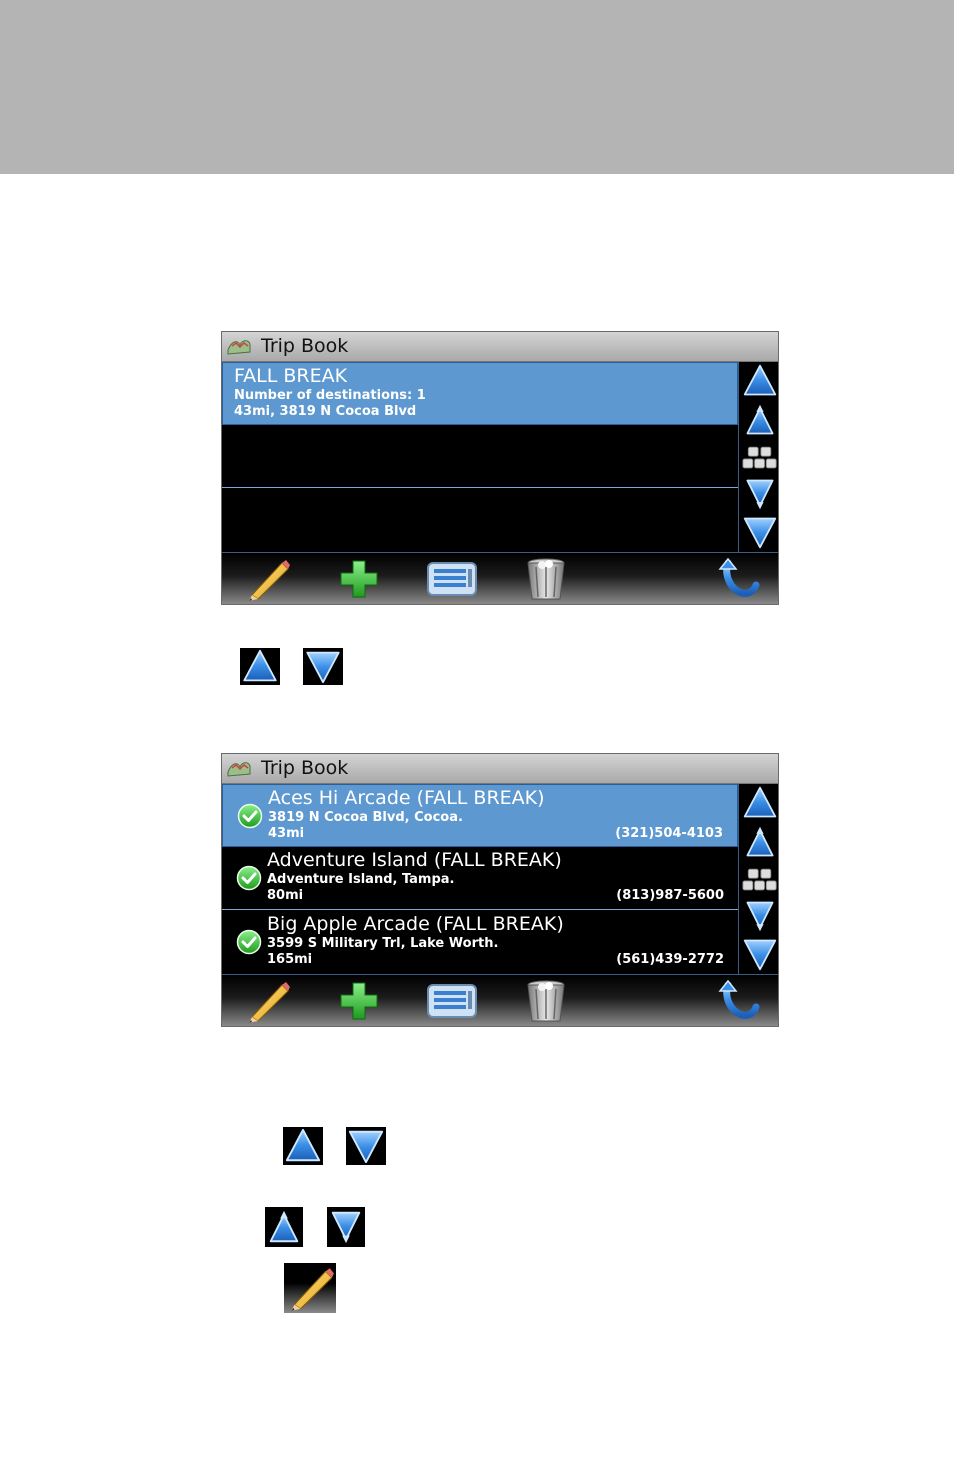 This screenshot has height=1475, width=954. I want to click on destination-address: Adventure Island, Tampa., so click(361, 879).